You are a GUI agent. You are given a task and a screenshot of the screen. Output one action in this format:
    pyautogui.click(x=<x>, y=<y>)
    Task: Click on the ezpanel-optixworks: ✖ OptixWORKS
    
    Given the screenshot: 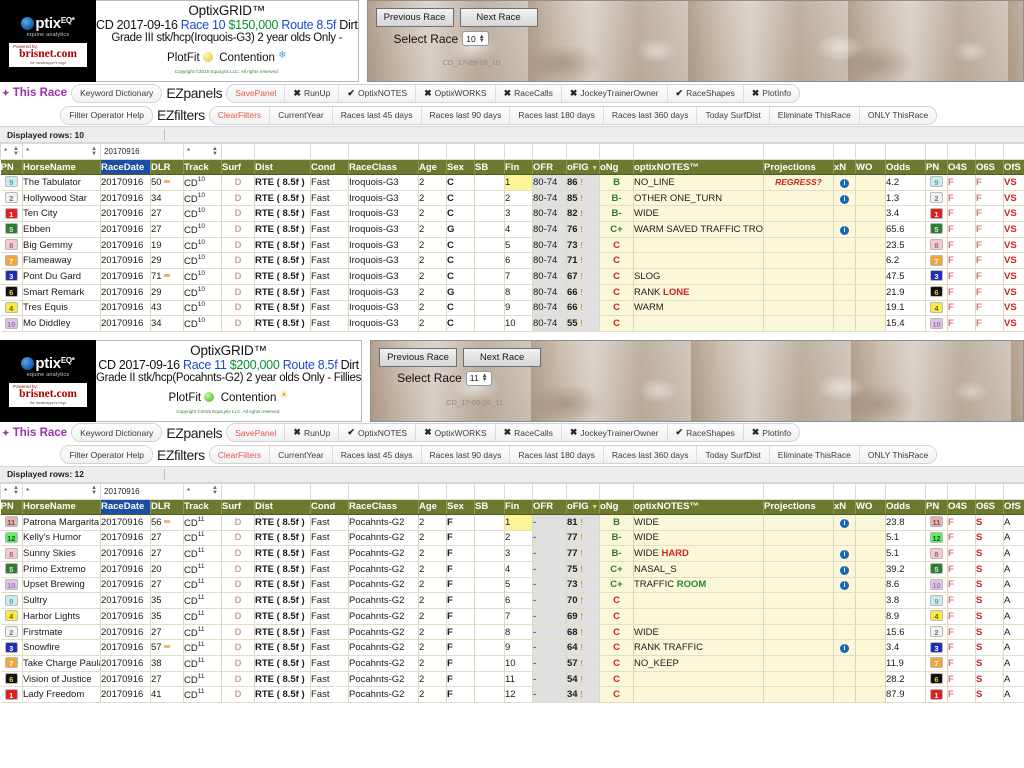 What is the action you would take?
    pyautogui.click(x=456, y=433)
    